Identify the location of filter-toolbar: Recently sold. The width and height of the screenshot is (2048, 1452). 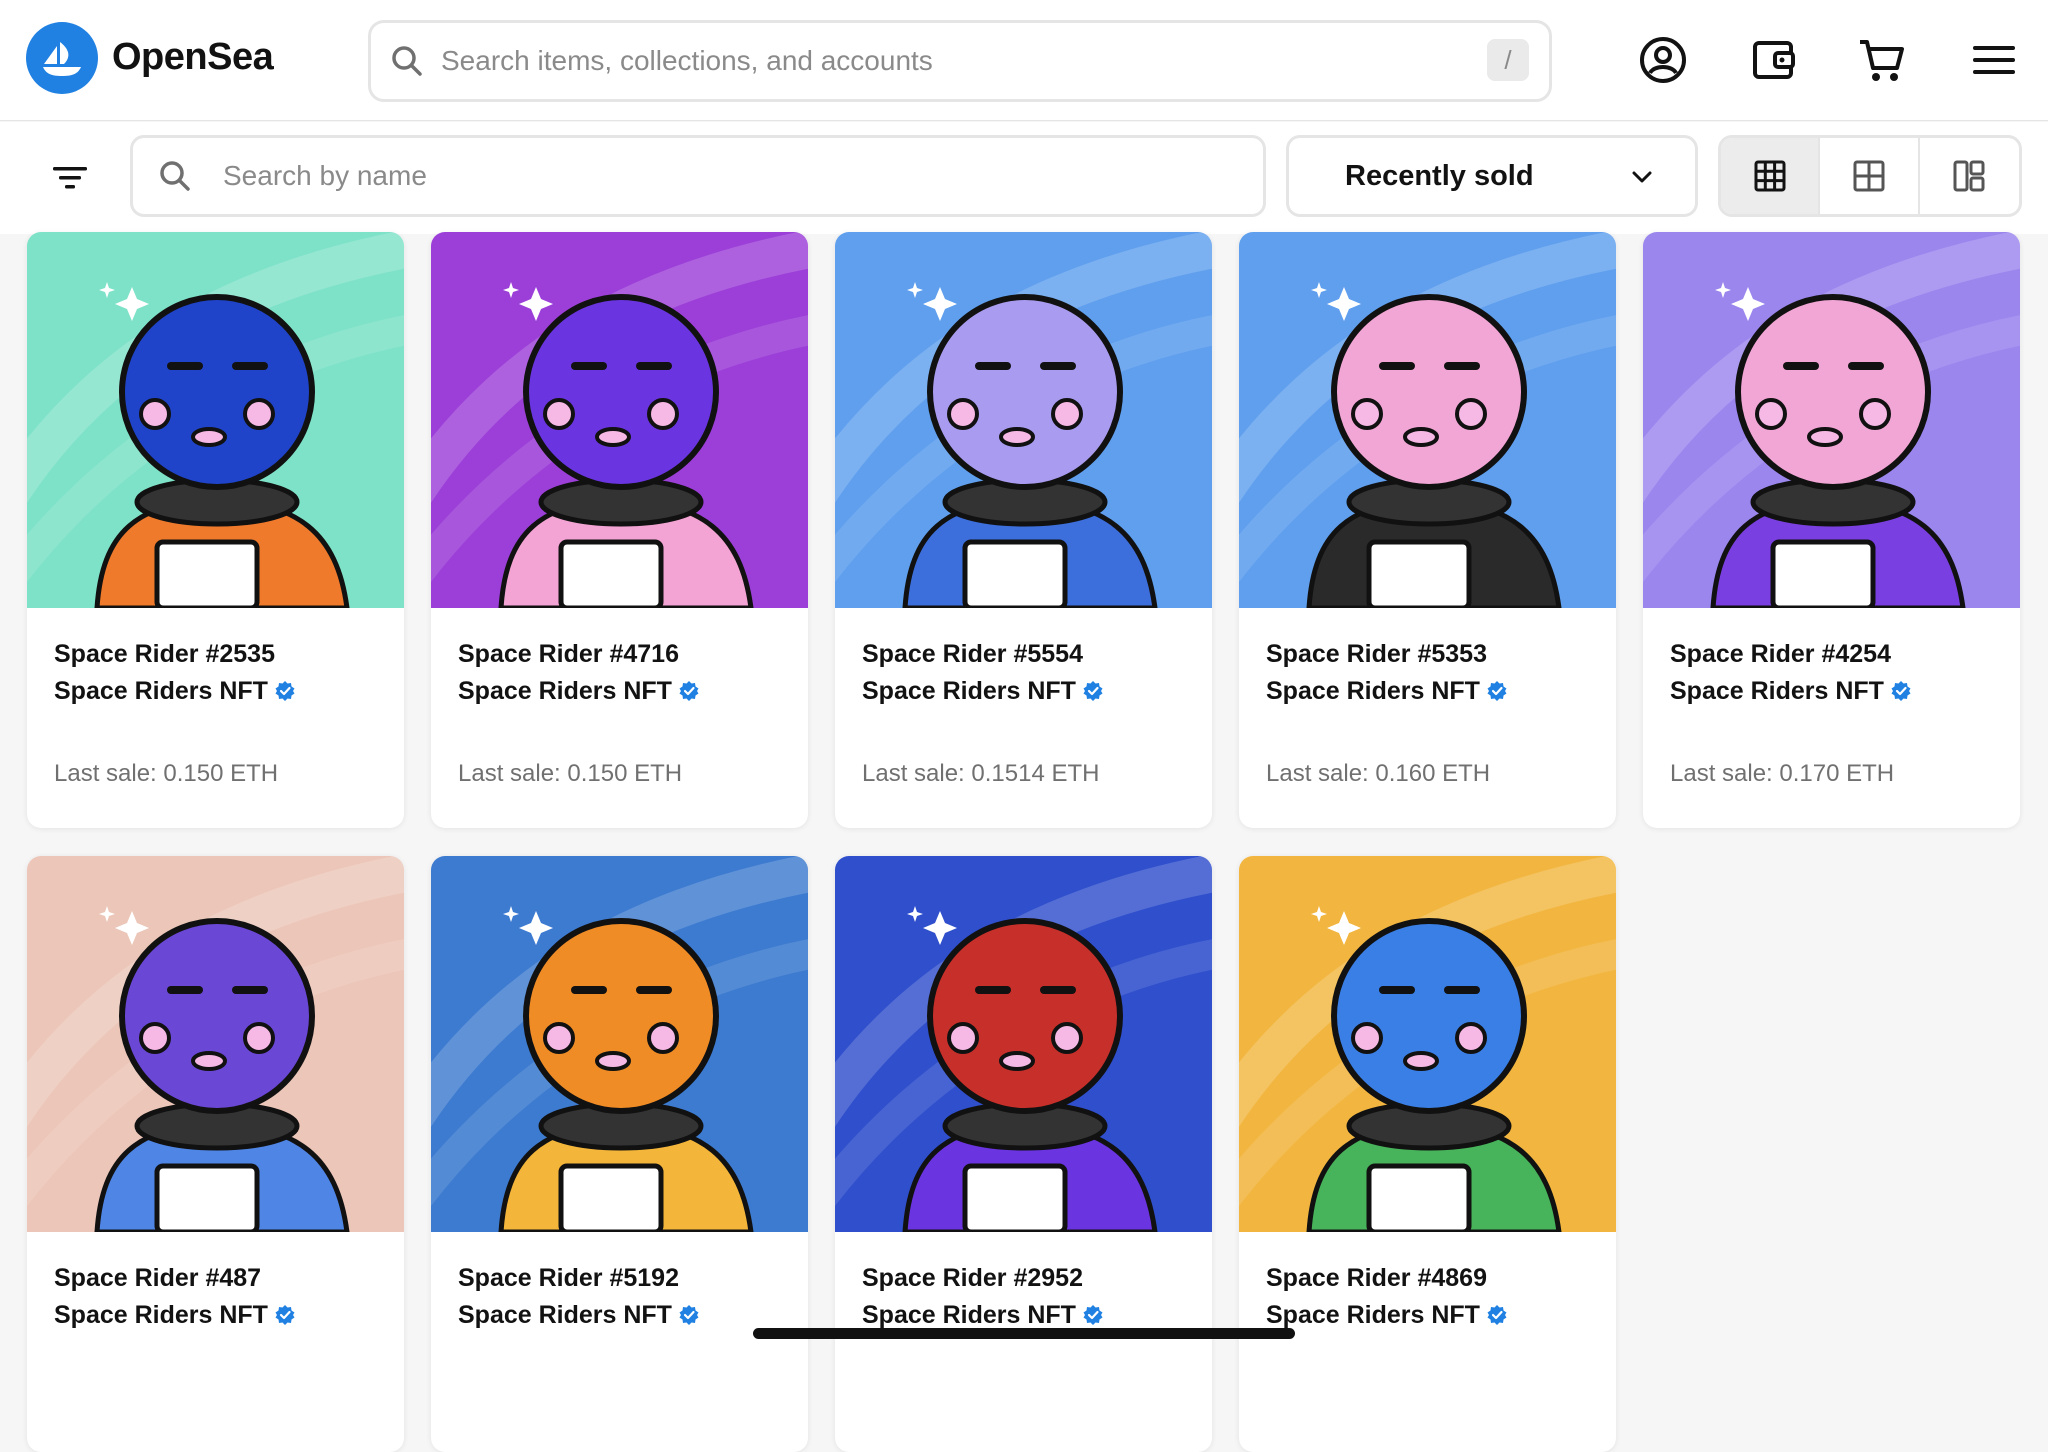
(1024, 178).